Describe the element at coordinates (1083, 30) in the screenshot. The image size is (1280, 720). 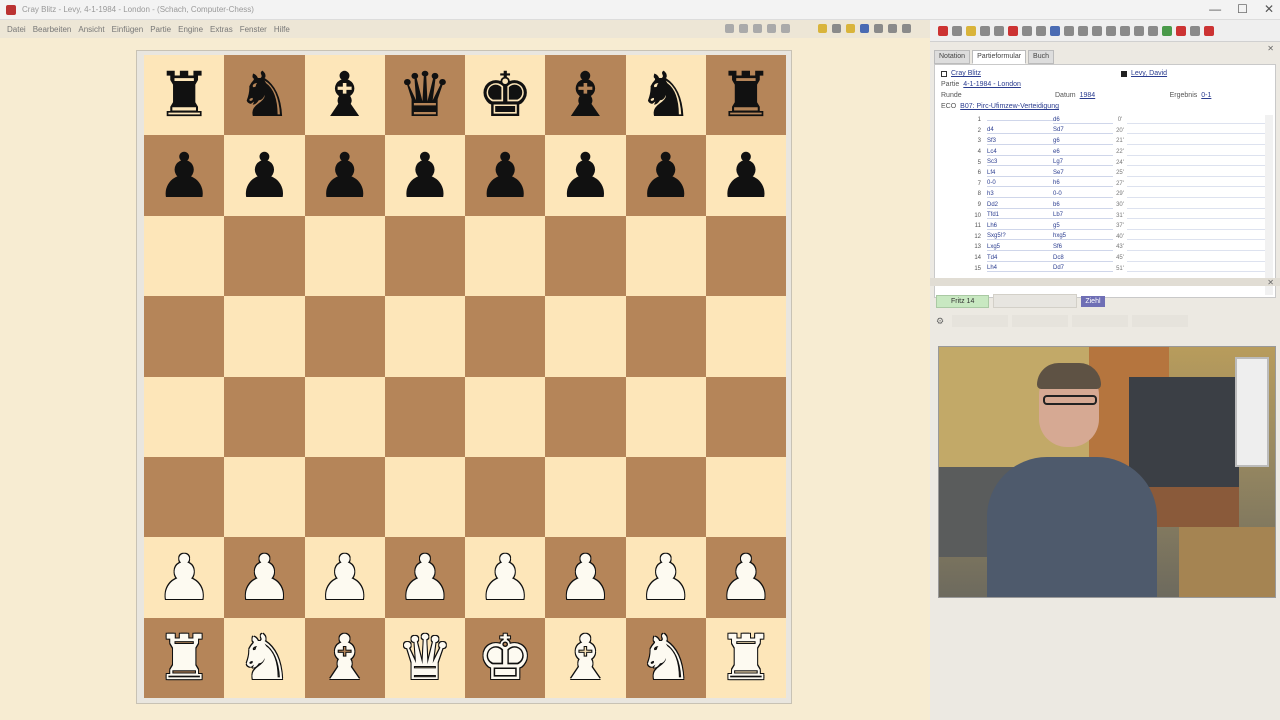
I see `grid-icon` at that location.